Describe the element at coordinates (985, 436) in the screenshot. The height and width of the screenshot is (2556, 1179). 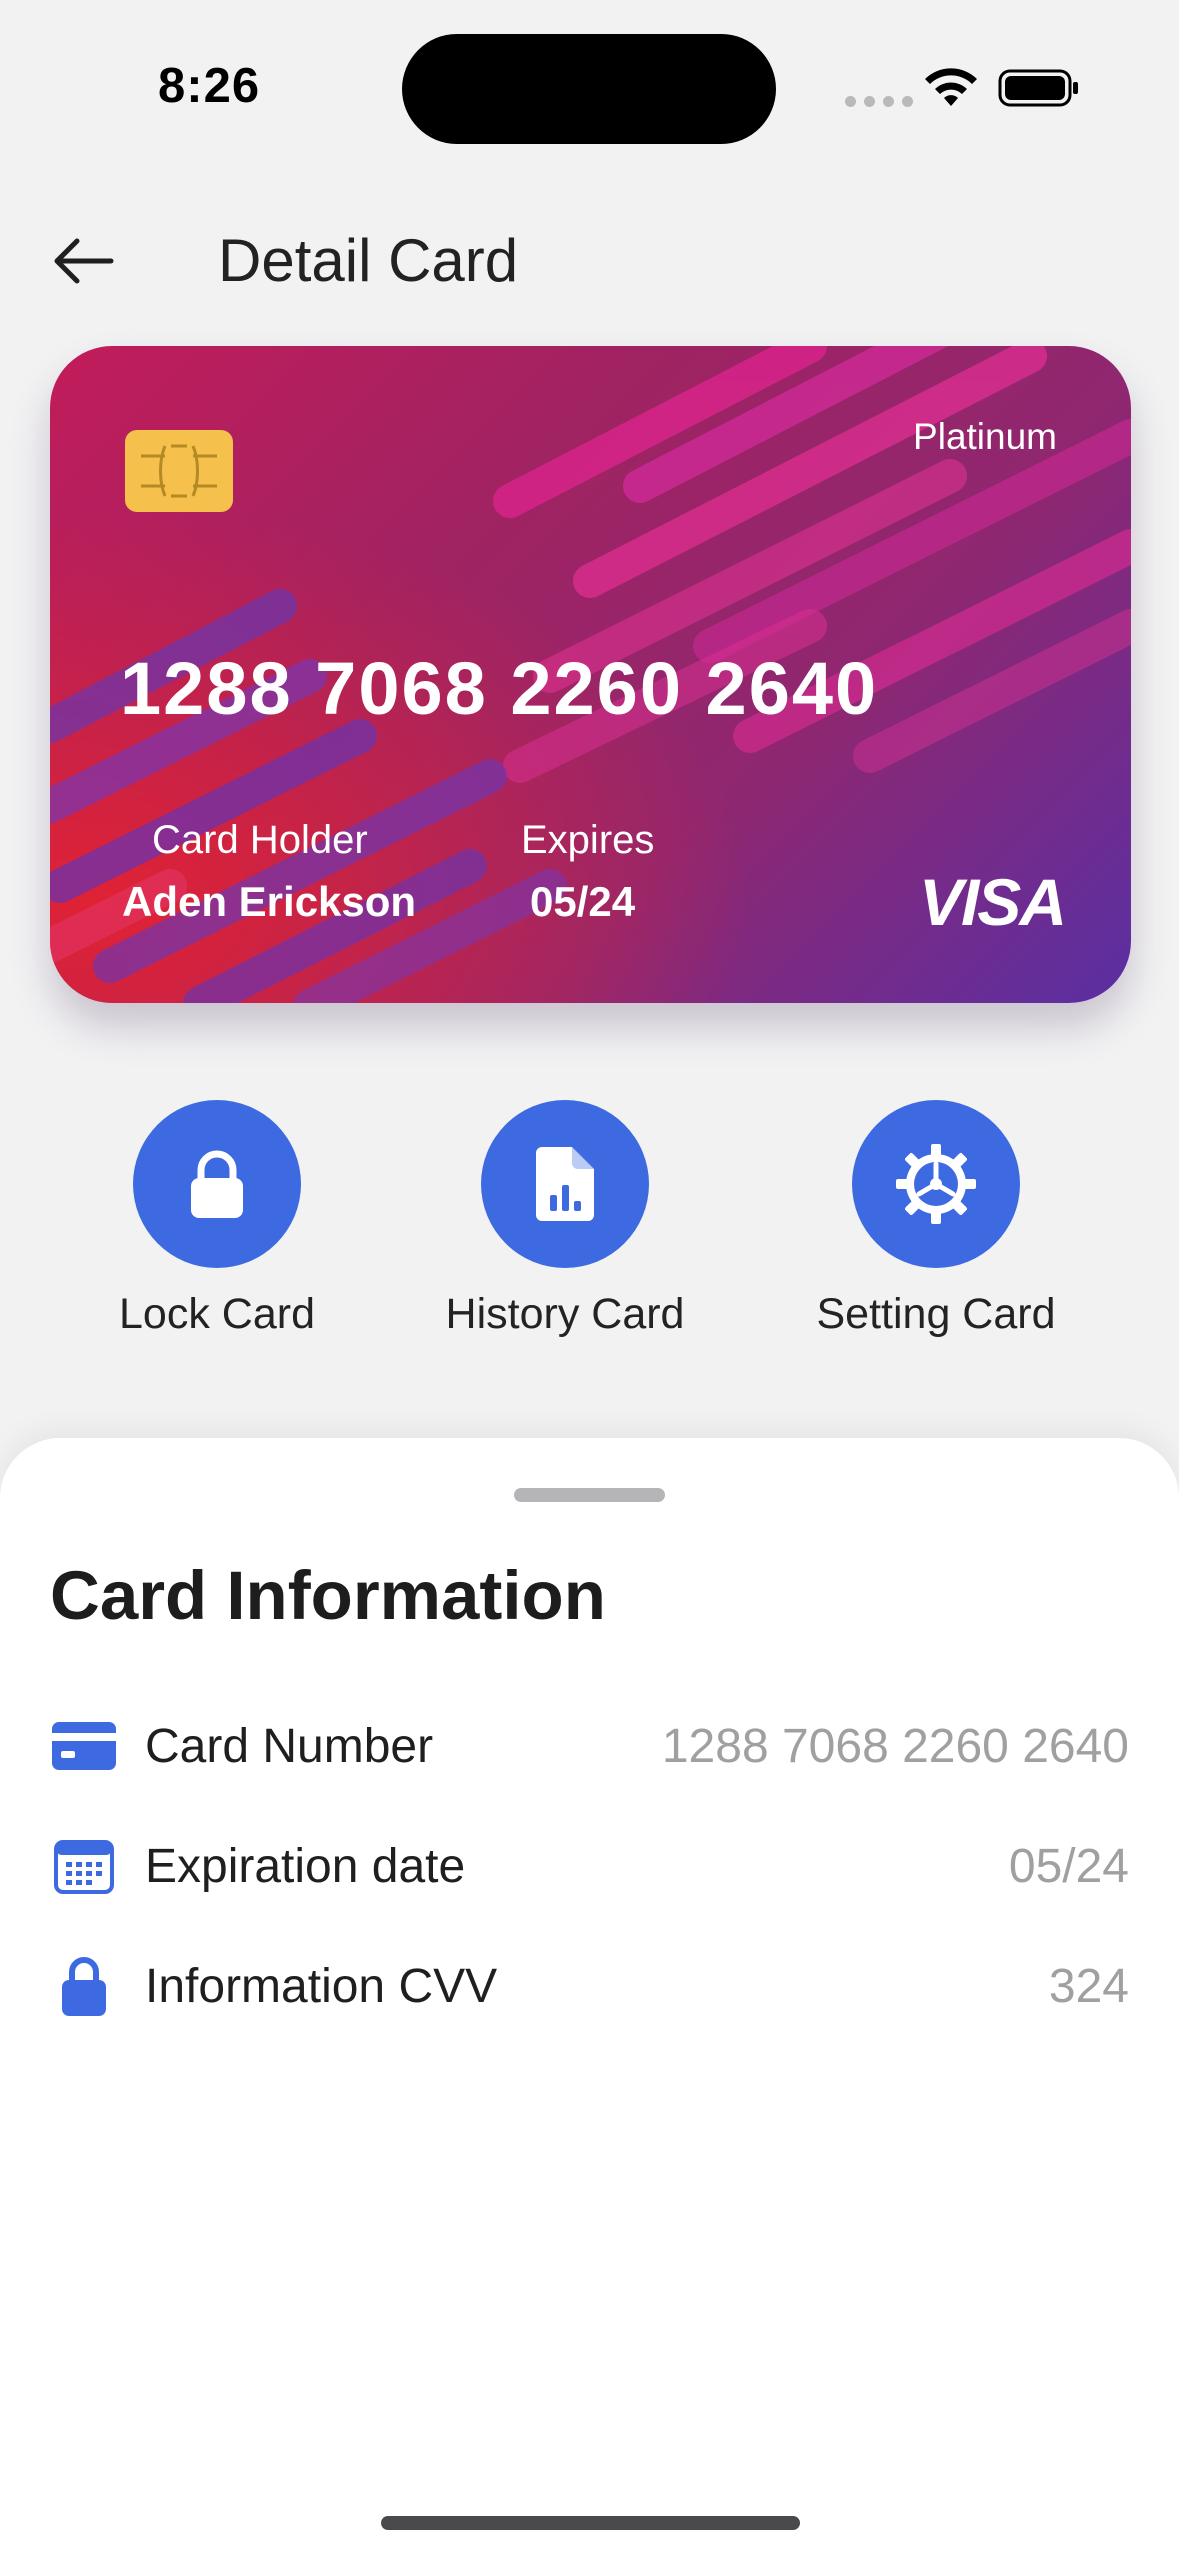
I see `card-tier: Platinum` at that location.